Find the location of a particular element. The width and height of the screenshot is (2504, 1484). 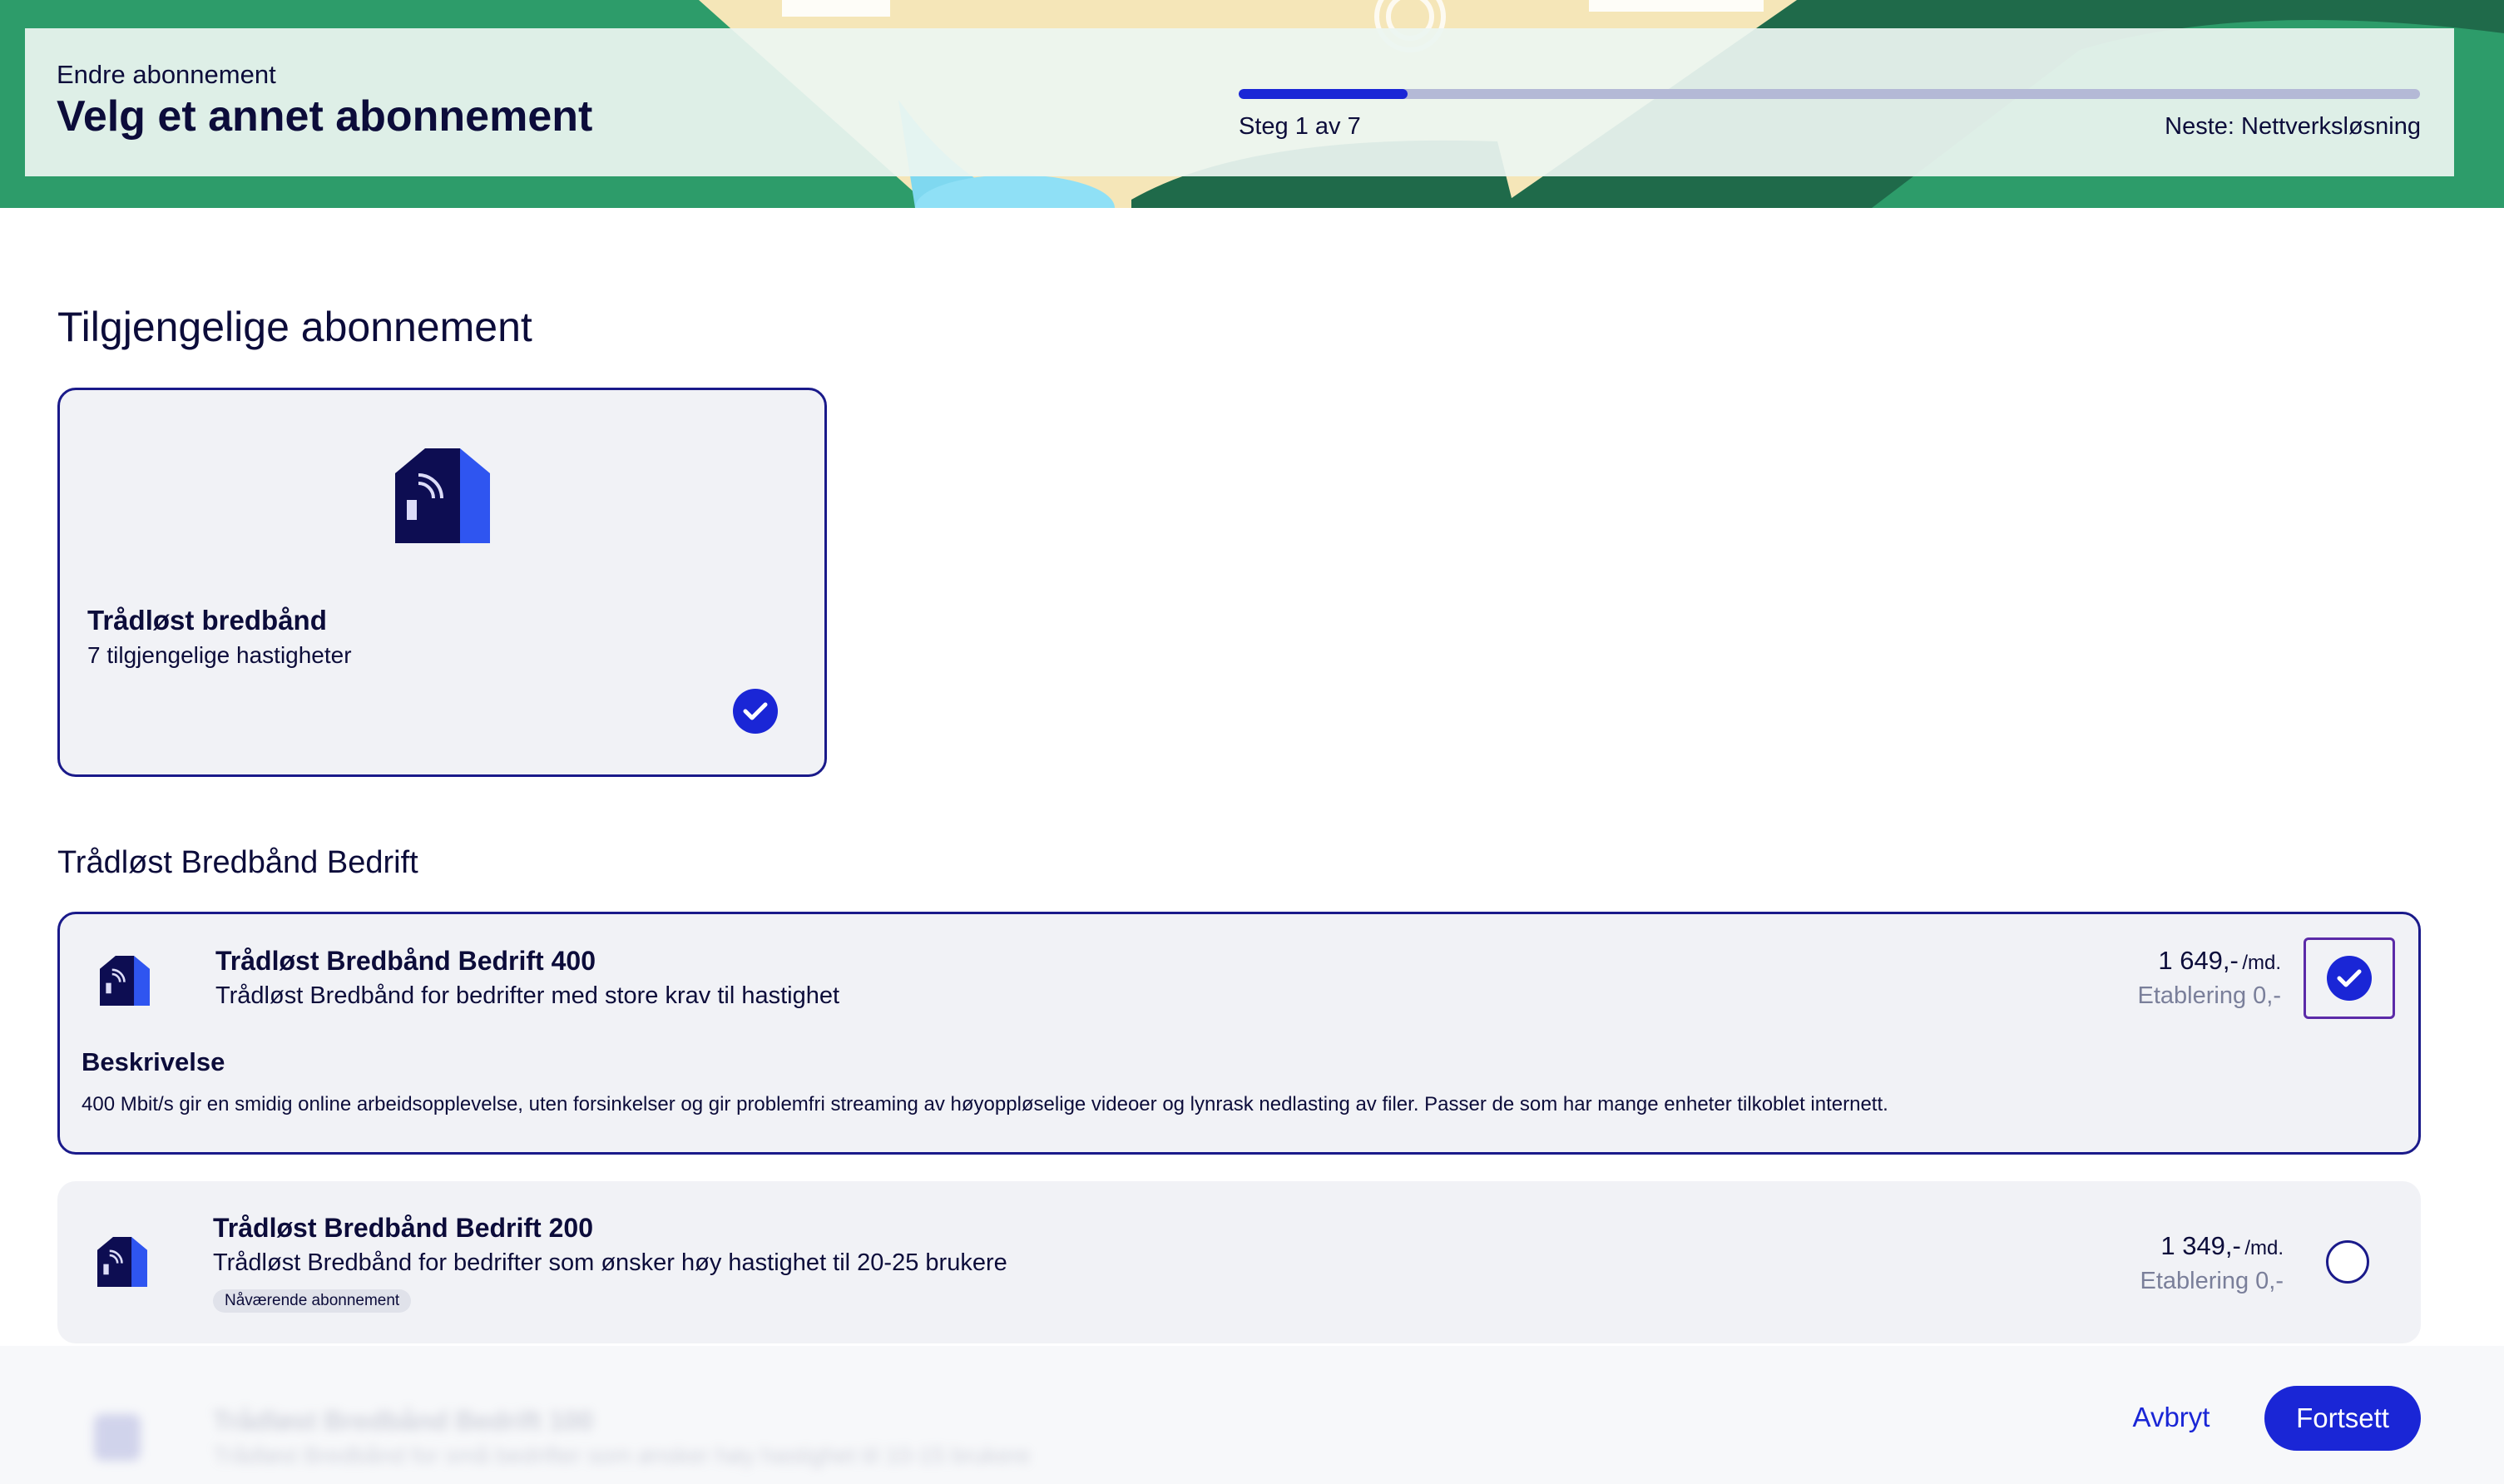

price-amount: 1 649,- is located at coordinates (2198, 961).